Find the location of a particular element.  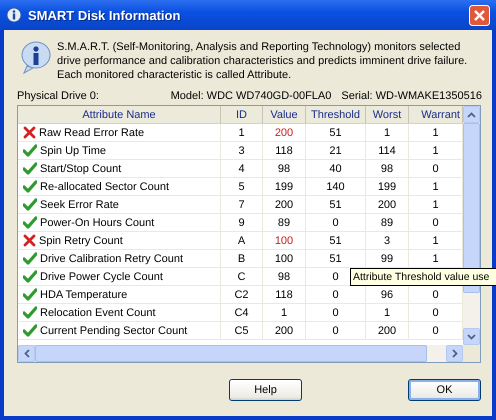

attribute-name: Relocation Event Count is located at coordinates (98, 313).